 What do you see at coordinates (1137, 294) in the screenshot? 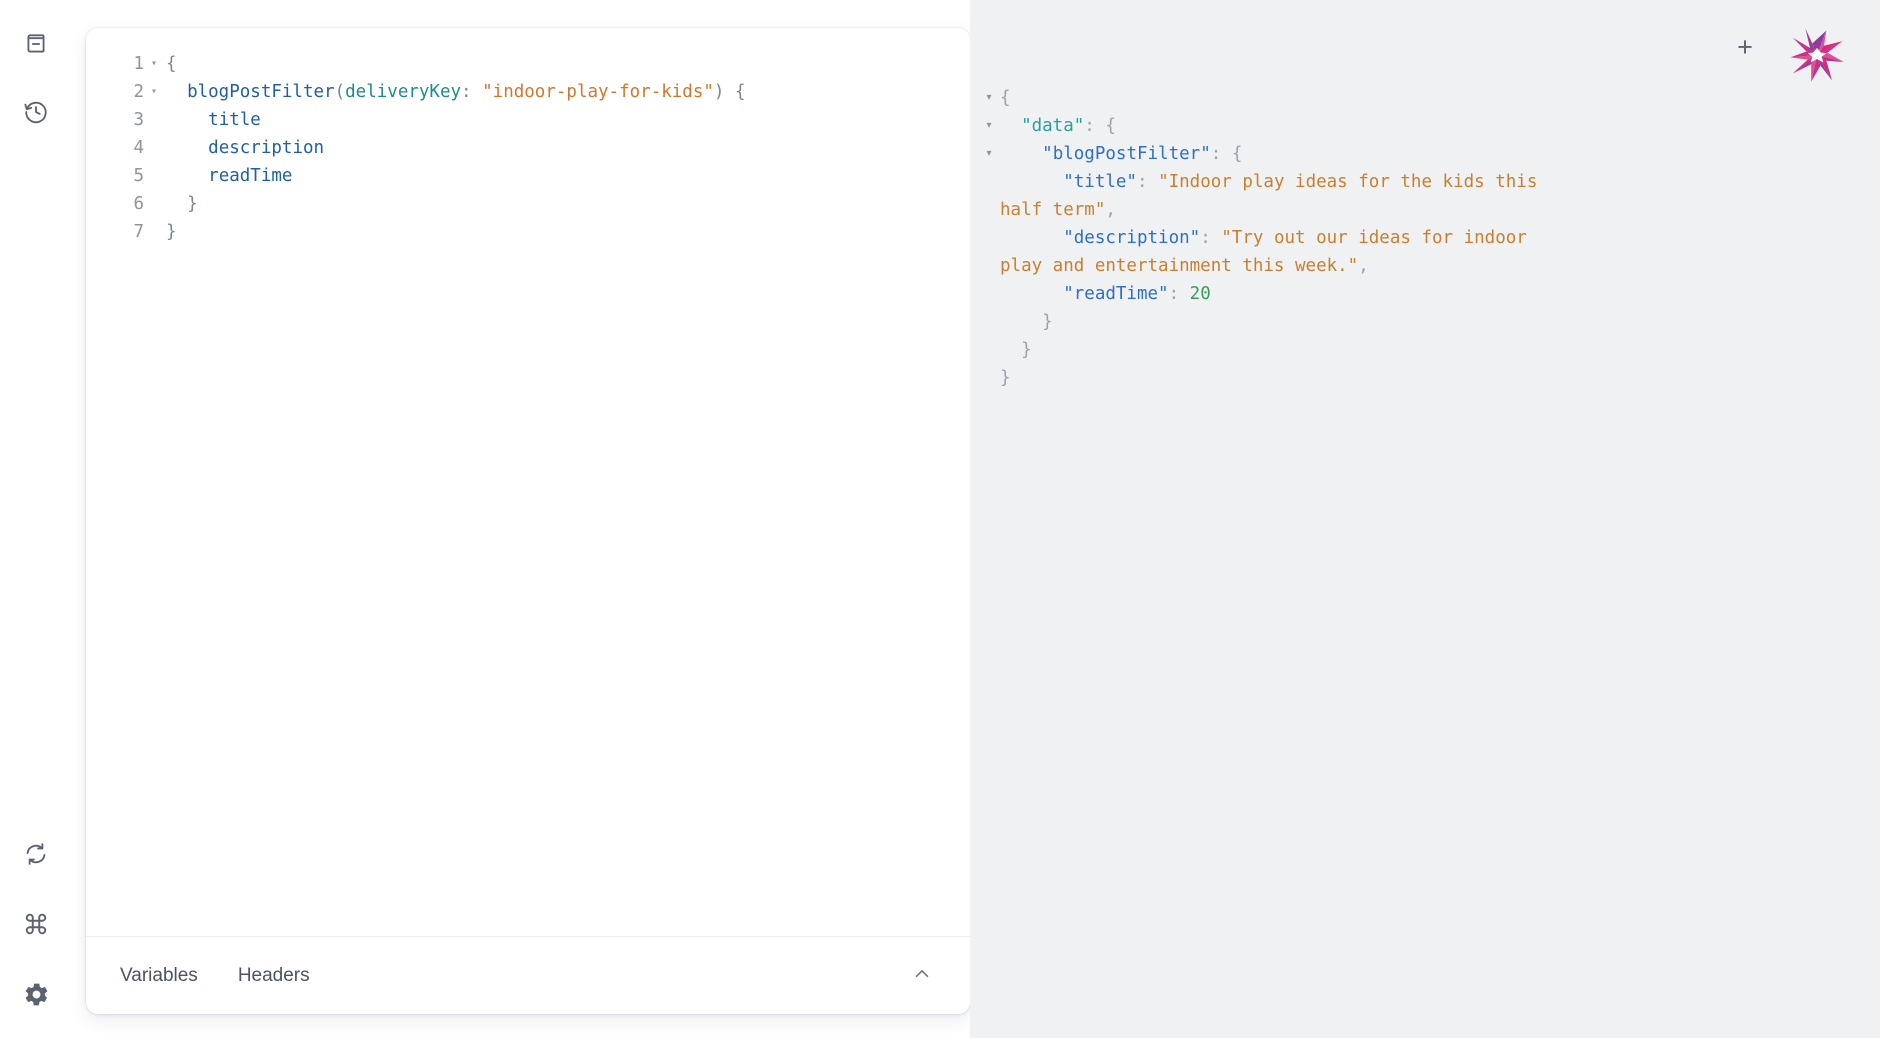
I see `response-line-text: "readTime": 20` at bounding box center [1137, 294].